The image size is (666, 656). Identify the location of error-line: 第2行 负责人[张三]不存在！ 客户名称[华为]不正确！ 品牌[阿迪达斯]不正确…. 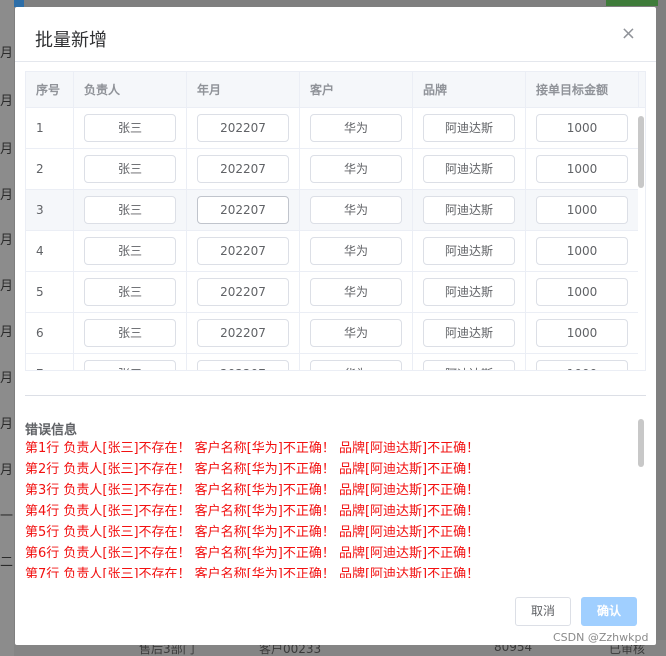
(252, 469).